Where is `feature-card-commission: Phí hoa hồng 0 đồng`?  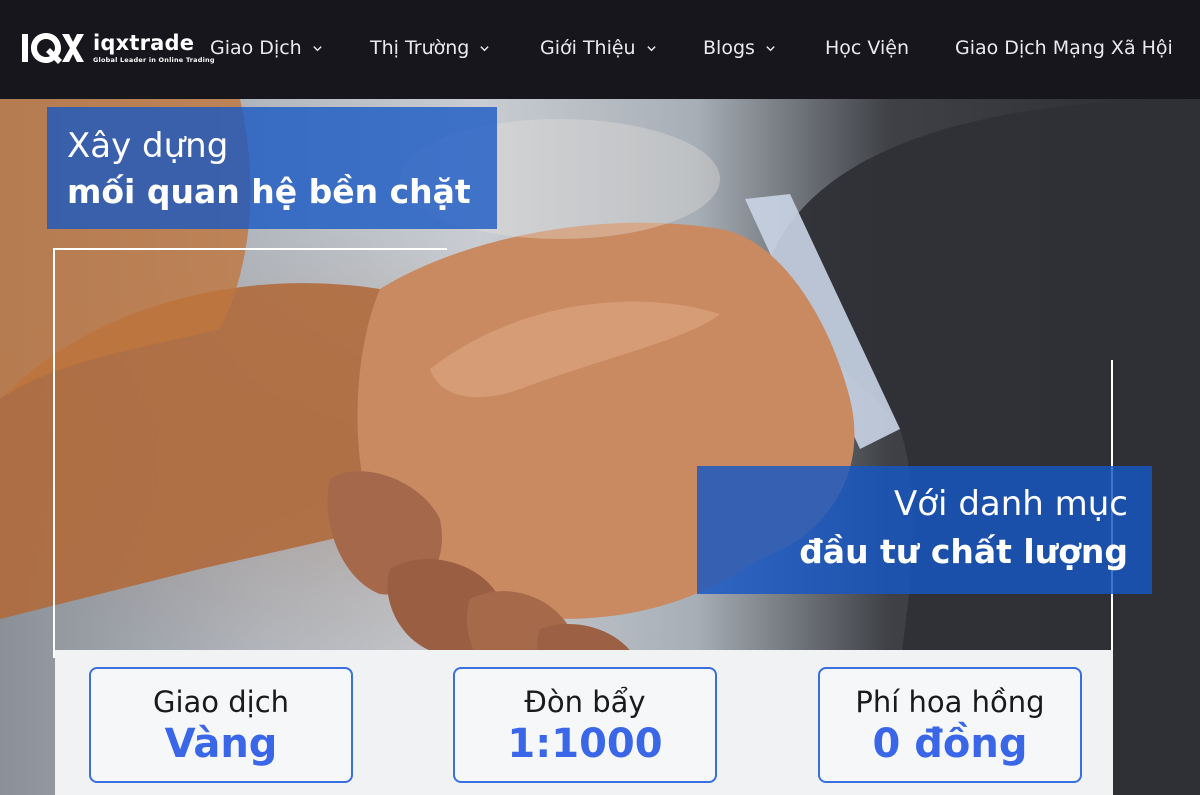 feature-card-commission: Phí hoa hồng 0 đồng is located at coordinates (950, 725).